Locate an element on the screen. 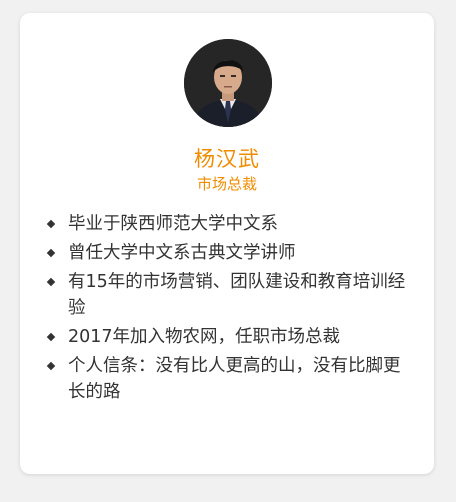 The height and width of the screenshot is (502, 456). bio-text: 毕业于陕西师范大学中文系 is located at coordinates (173, 224).